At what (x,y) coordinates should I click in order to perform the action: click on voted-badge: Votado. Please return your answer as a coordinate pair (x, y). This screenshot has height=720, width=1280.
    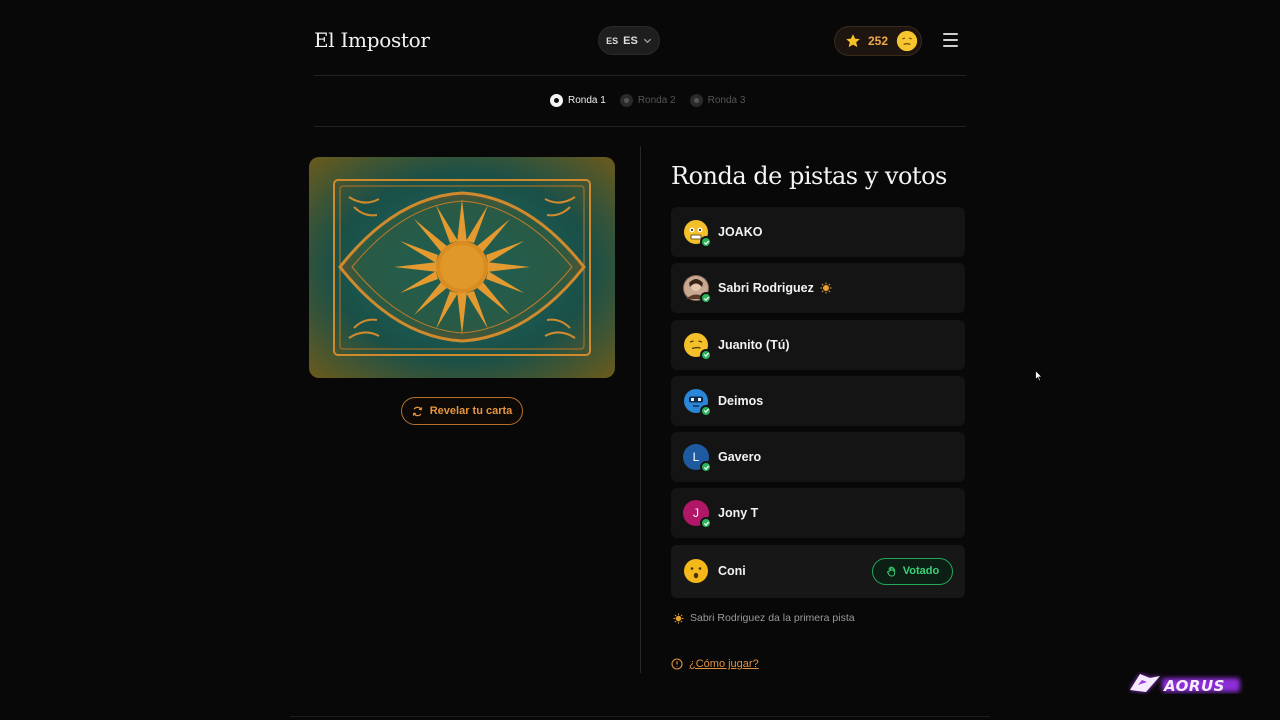
    Looking at the image, I should click on (912, 571).